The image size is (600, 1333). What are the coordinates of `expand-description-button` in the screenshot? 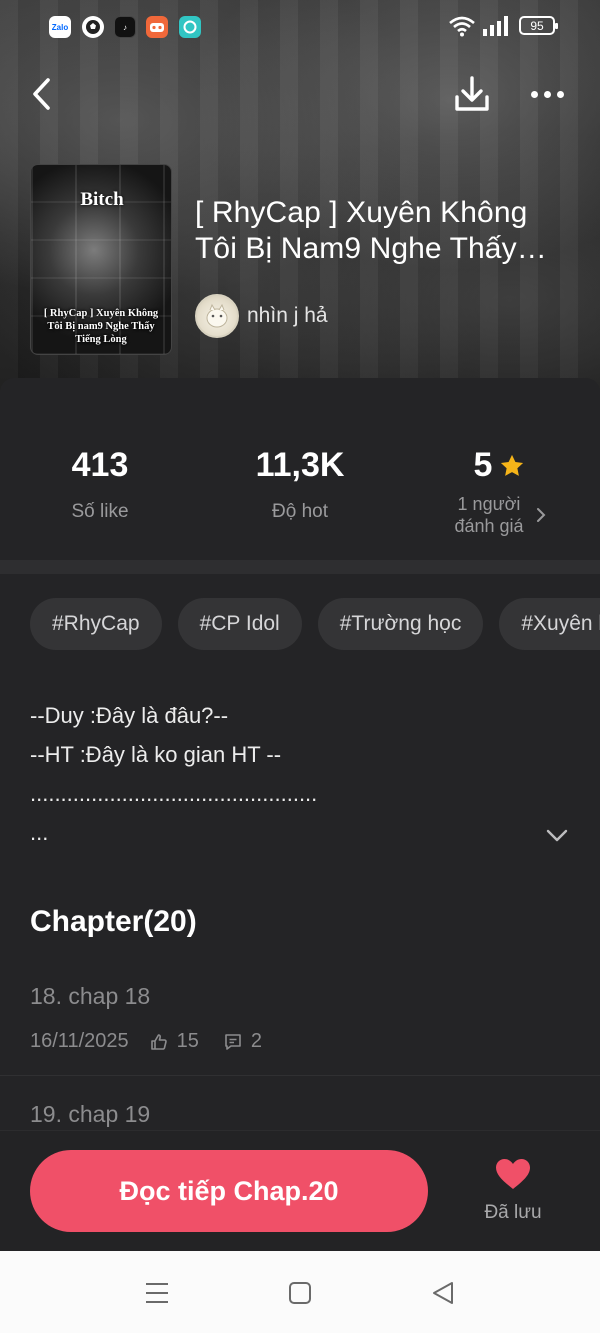 It's located at (557, 835).